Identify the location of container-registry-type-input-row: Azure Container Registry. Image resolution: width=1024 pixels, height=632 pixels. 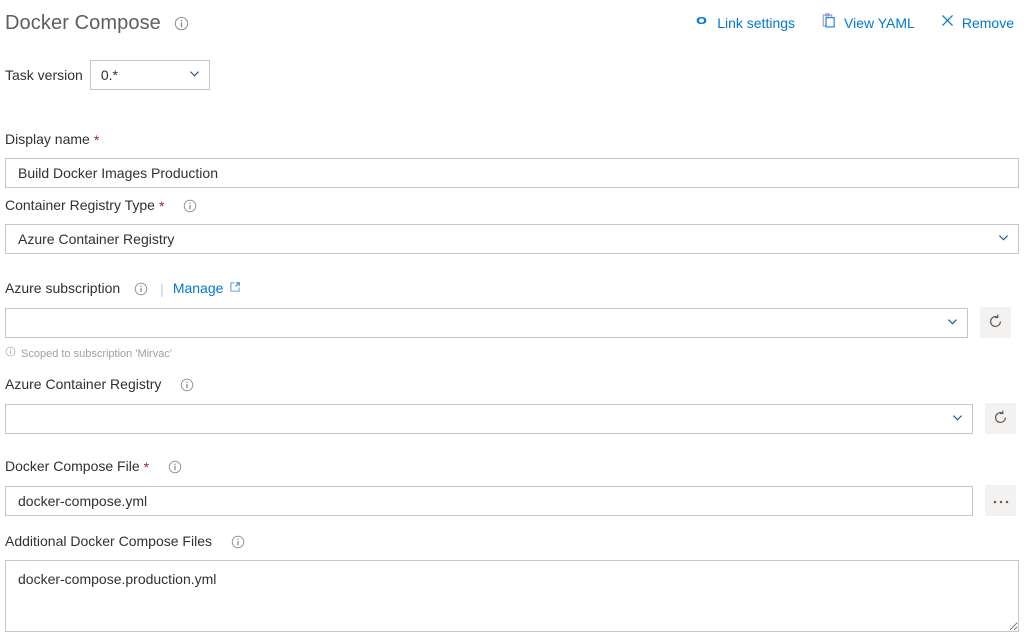
(512, 239).